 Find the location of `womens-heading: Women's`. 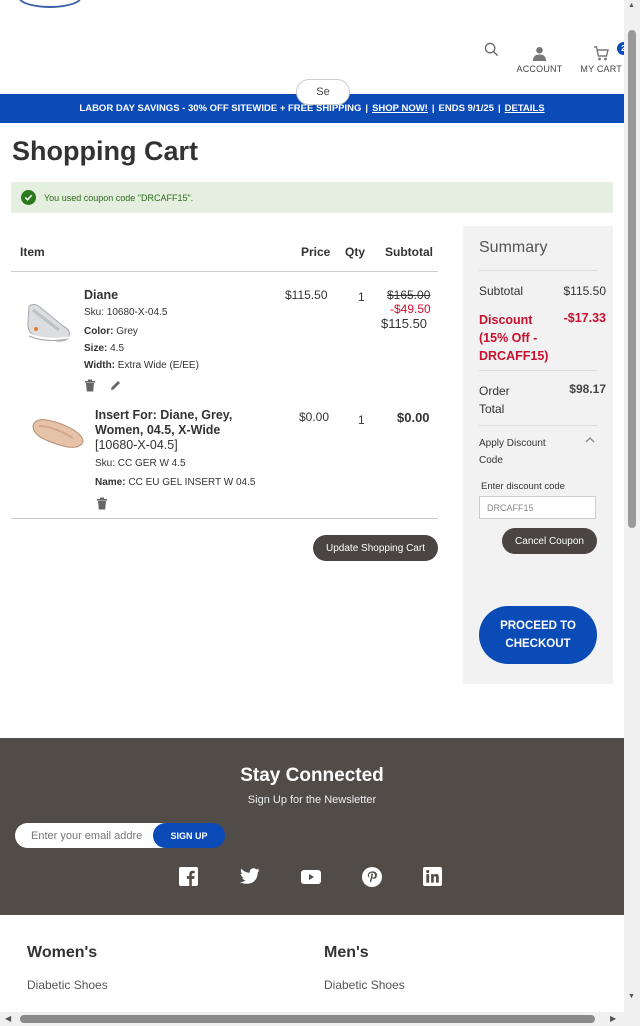

womens-heading: Women's is located at coordinates (62, 953).